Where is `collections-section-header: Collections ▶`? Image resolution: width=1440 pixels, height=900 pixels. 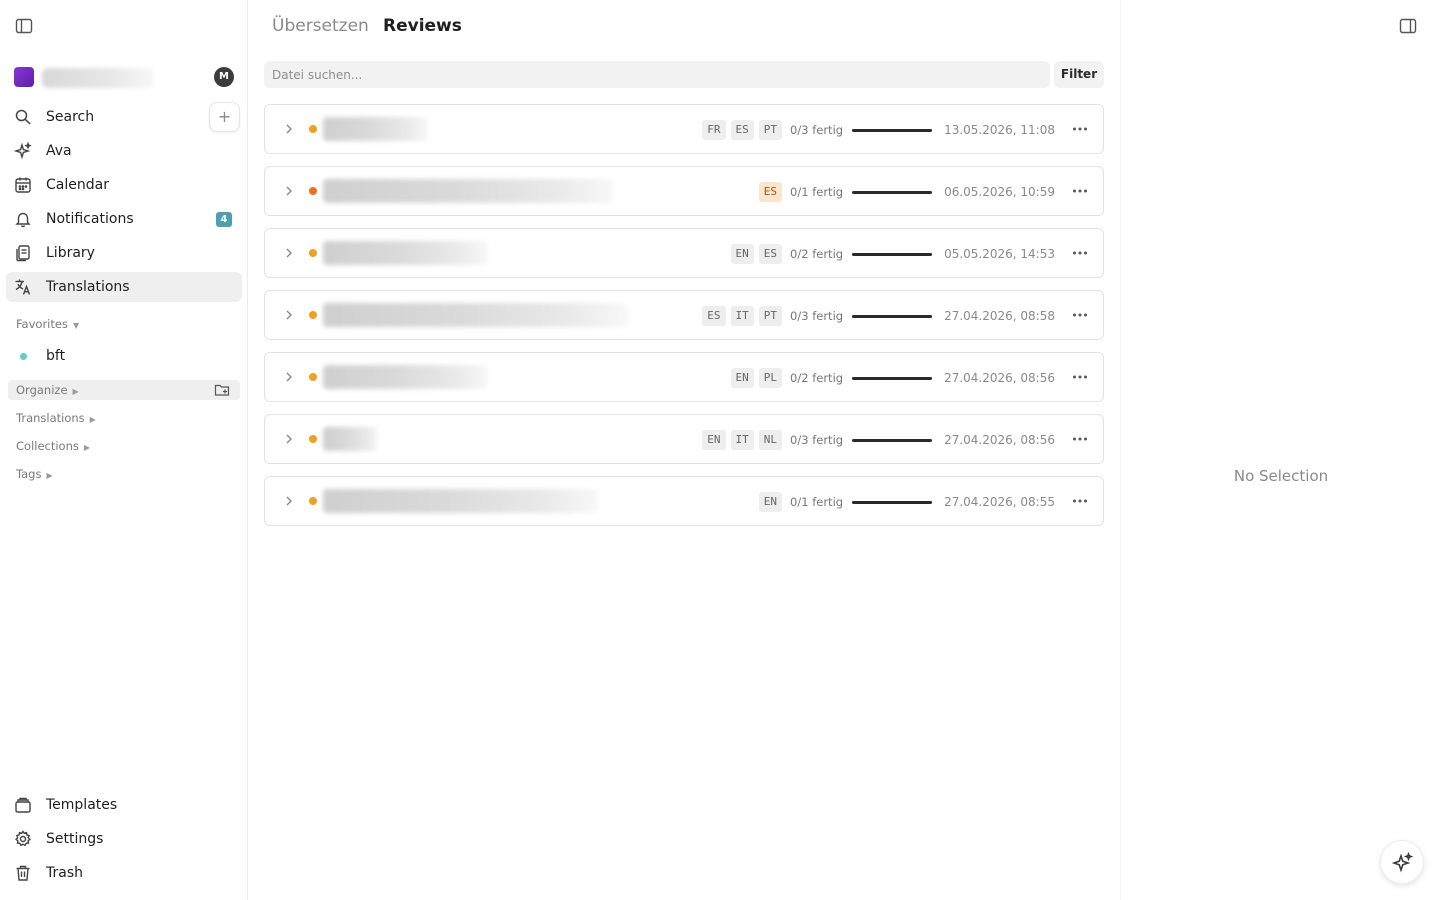 collections-section-header: Collections ▶ is located at coordinates (53, 447).